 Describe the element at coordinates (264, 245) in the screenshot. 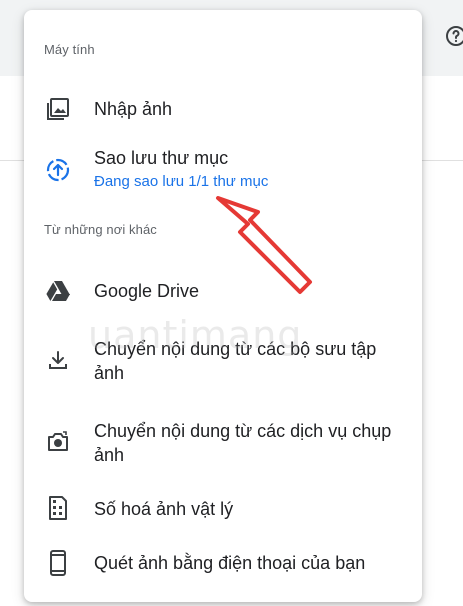

I see `annotation-arrow-icon` at that location.